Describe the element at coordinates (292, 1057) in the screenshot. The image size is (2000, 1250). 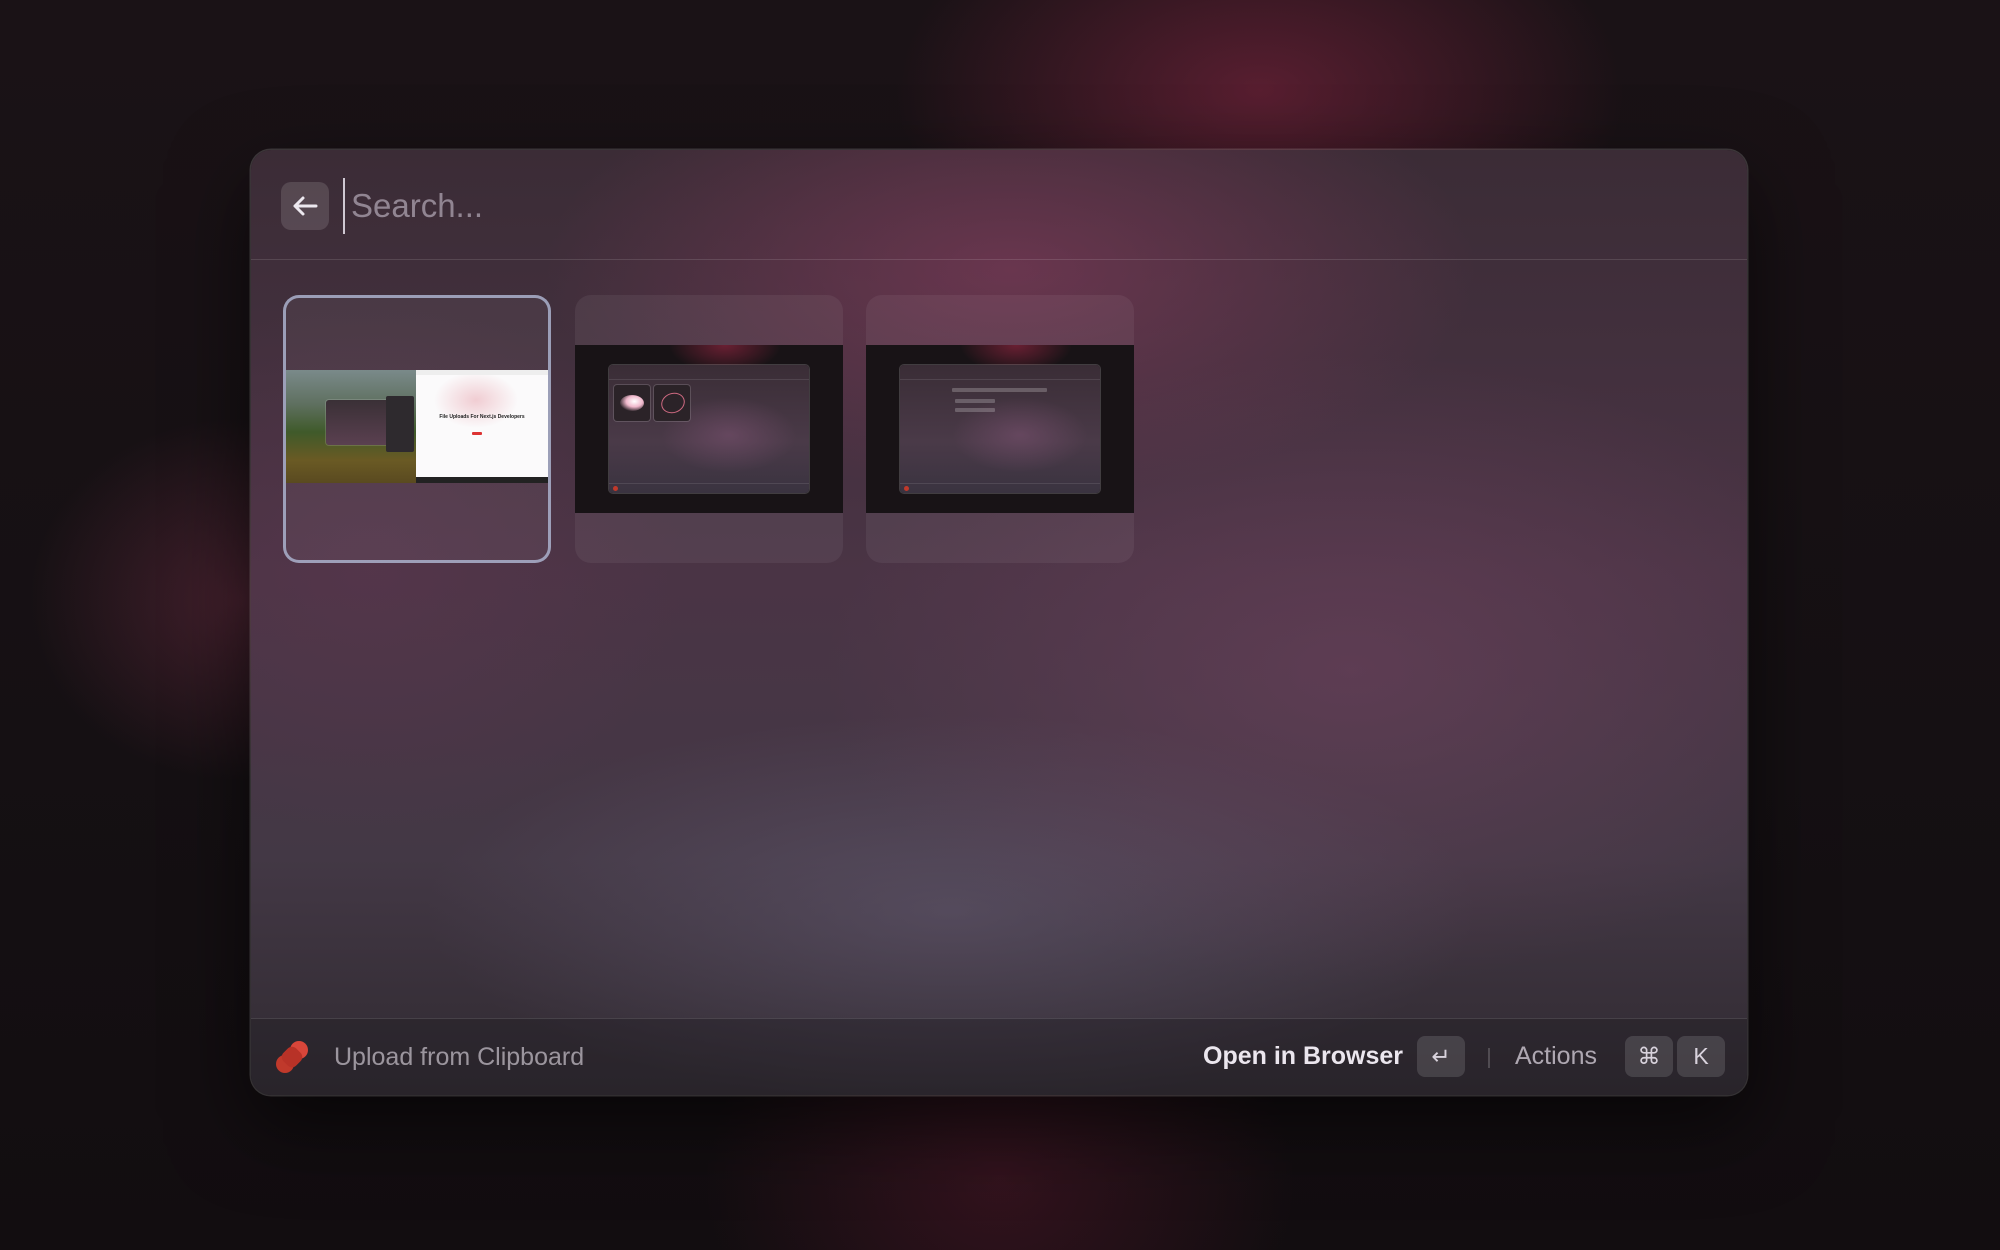
I see `uploadthing-logo-icon` at that location.